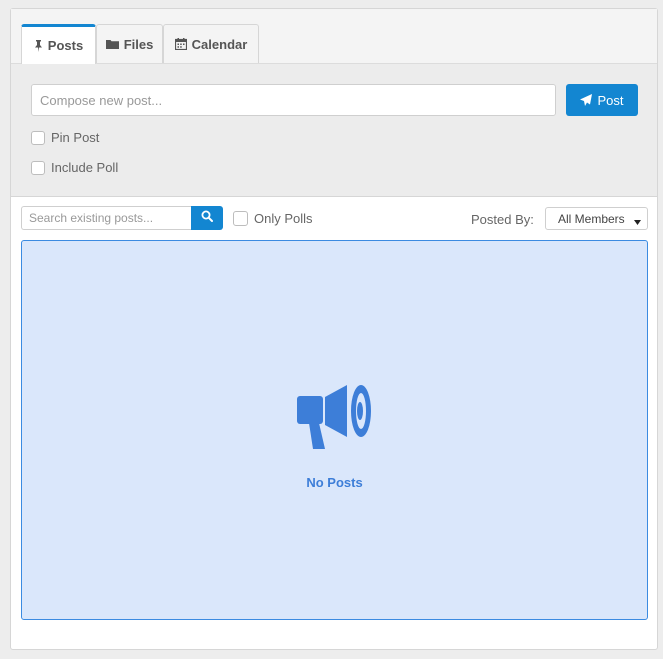 The width and height of the screenshot is (663, 659). I want to click on post-button-label: Post, so click(610, 100).